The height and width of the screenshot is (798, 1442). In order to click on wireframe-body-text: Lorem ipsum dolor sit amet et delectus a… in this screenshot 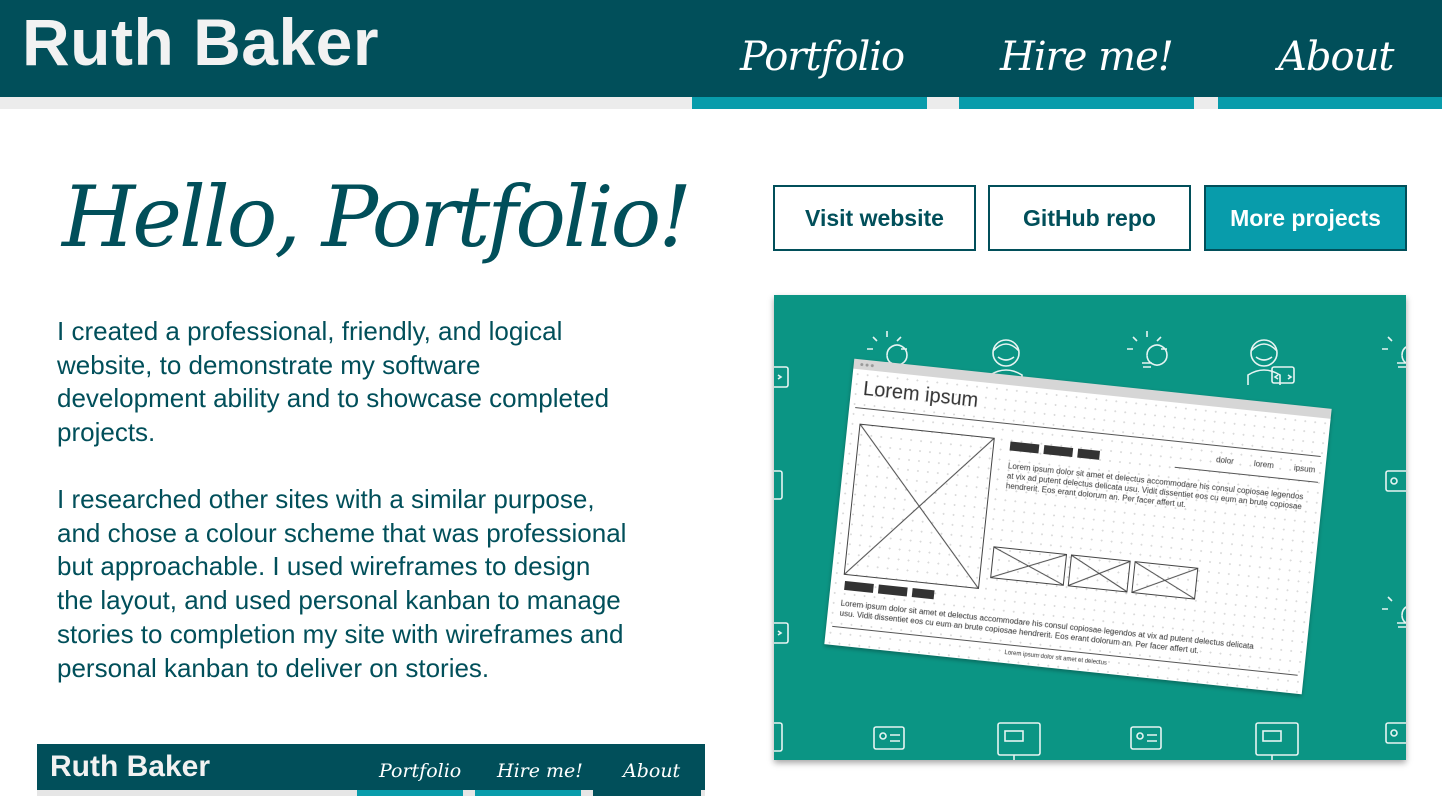, I will do `click(1154, 486)`.